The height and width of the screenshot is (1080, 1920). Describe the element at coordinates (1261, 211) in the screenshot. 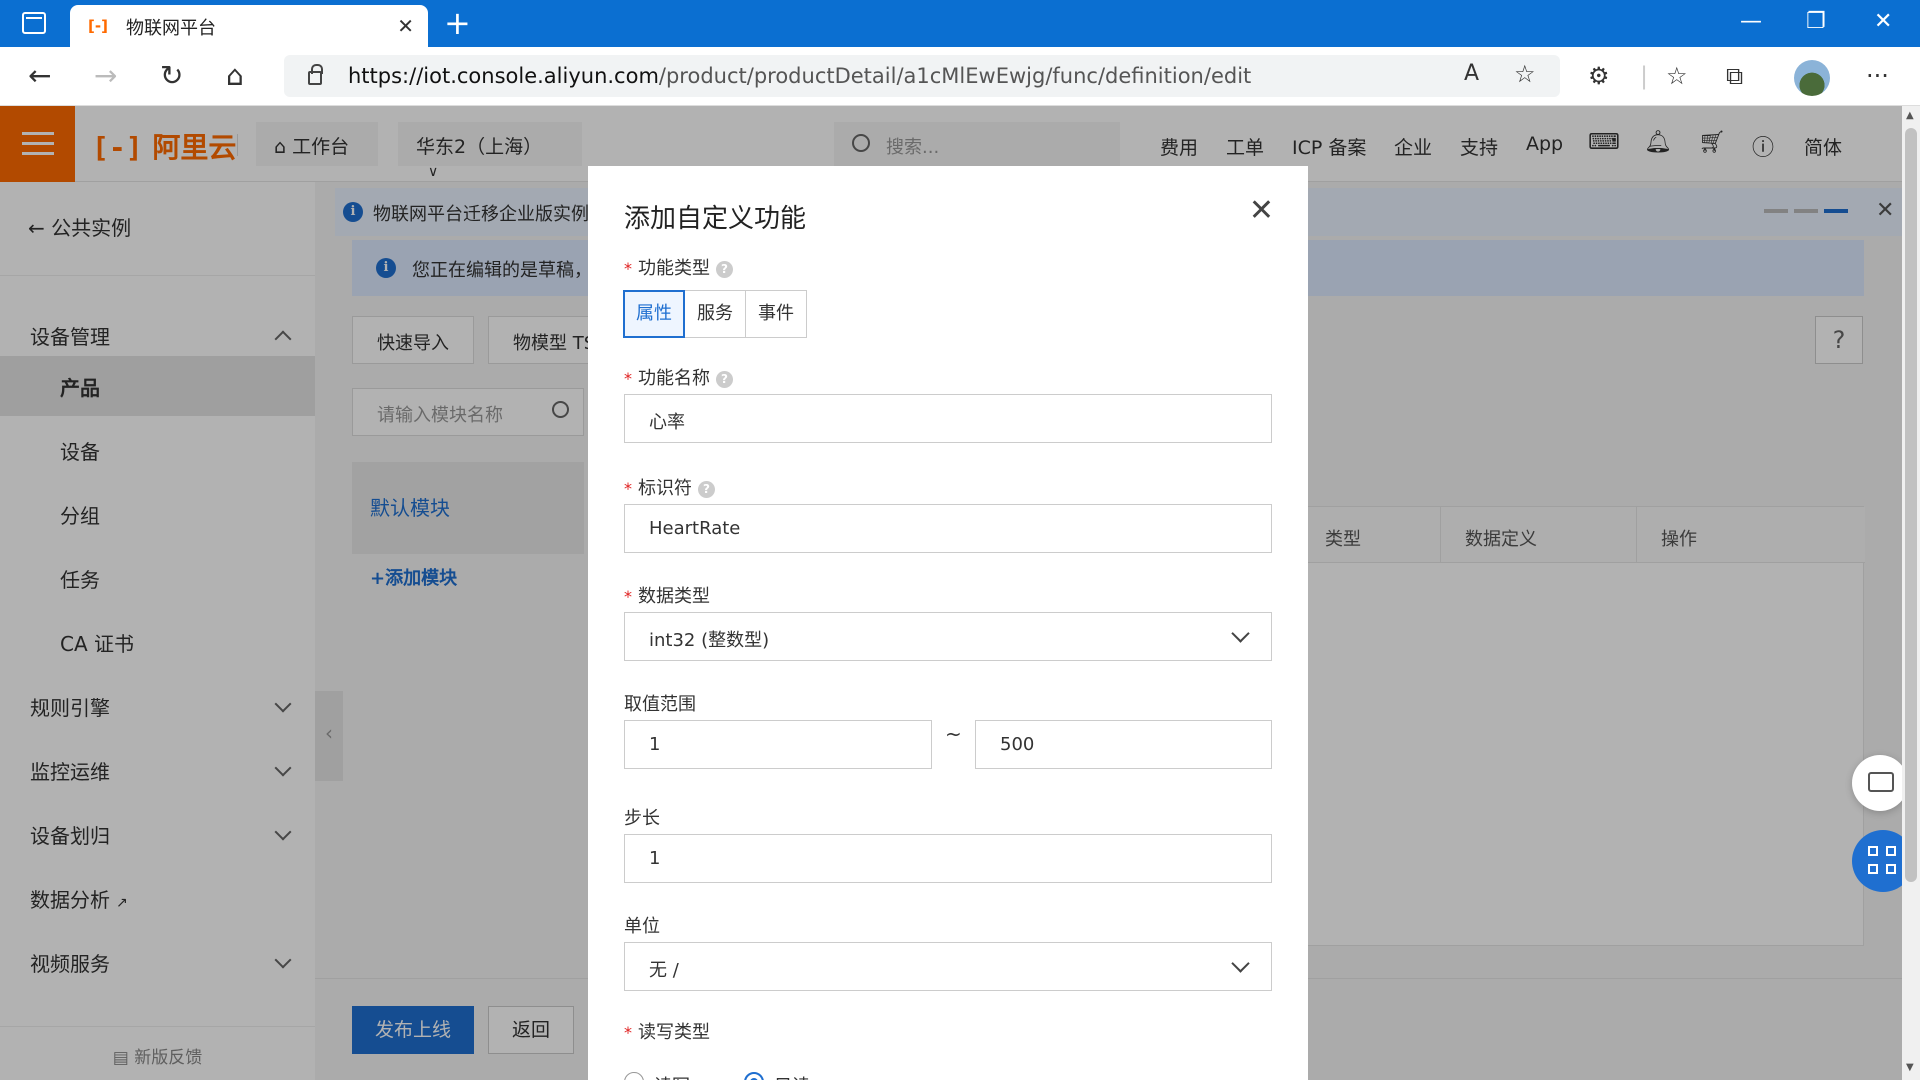

I see `dialog-close-icon: ✕` at that location.